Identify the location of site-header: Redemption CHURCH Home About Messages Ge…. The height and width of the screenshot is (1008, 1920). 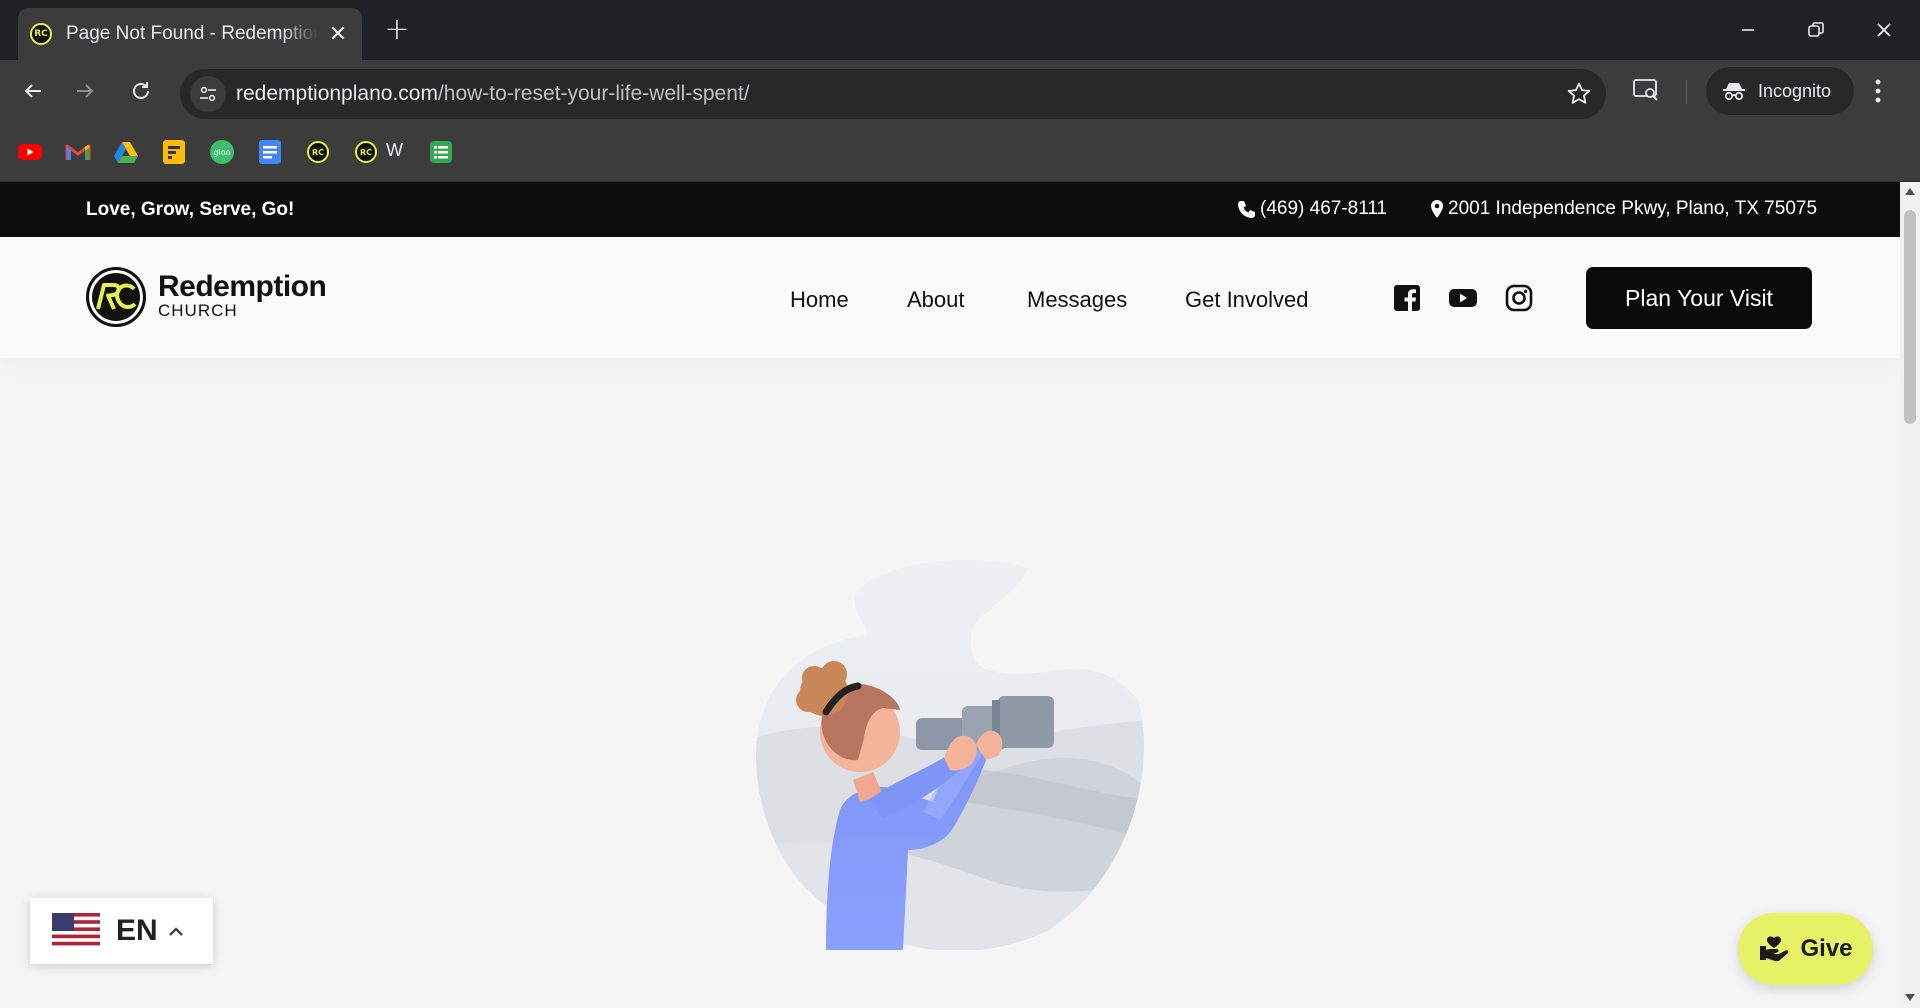
(950, 297).